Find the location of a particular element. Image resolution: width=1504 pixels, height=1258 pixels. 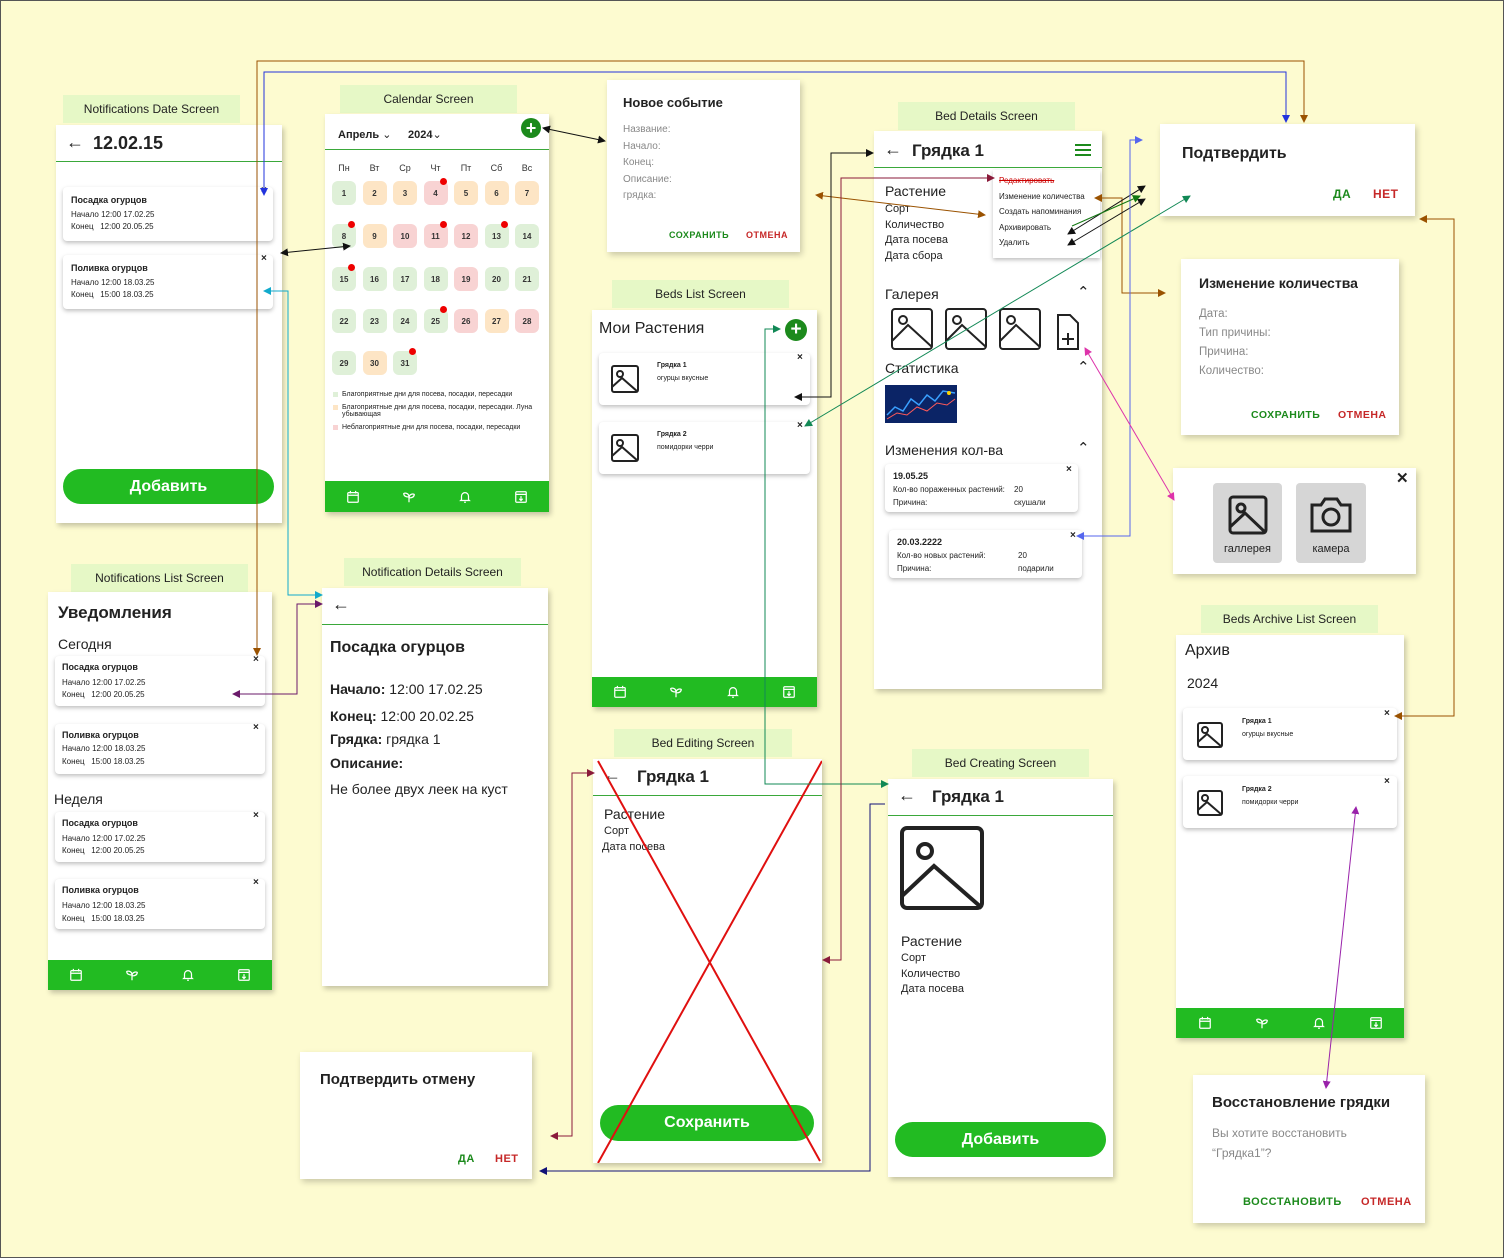

menu-item-edit: Редактировать is located at coordinates (1046, 184).